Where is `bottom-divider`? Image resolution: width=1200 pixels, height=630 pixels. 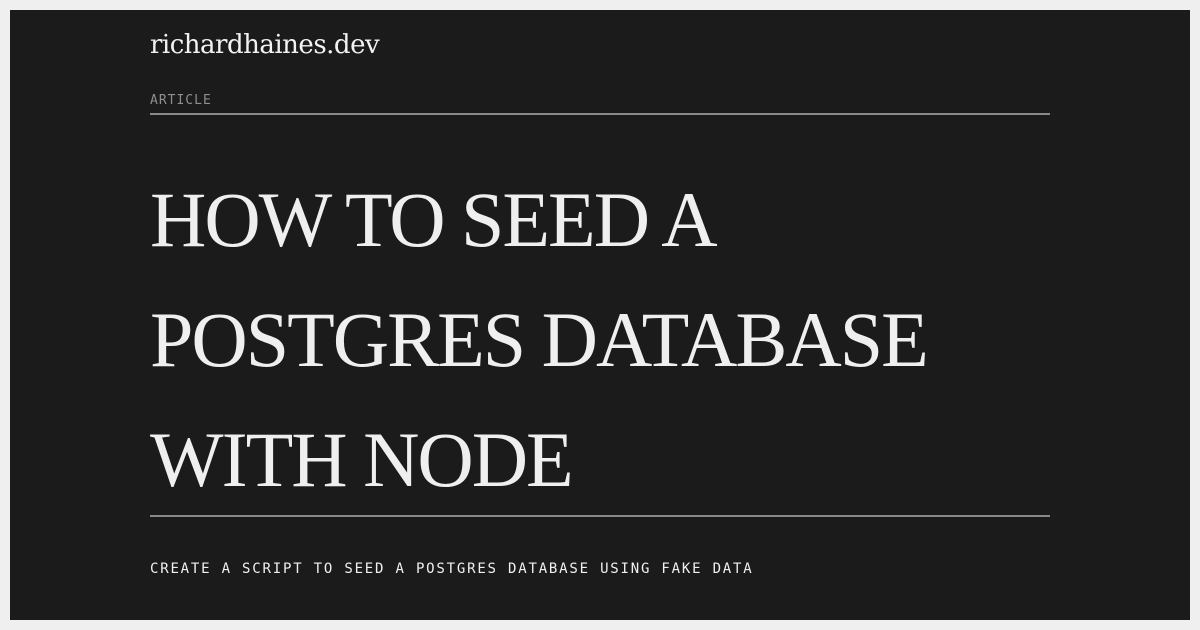 bottom-divider is located at coordinates (600, 516).